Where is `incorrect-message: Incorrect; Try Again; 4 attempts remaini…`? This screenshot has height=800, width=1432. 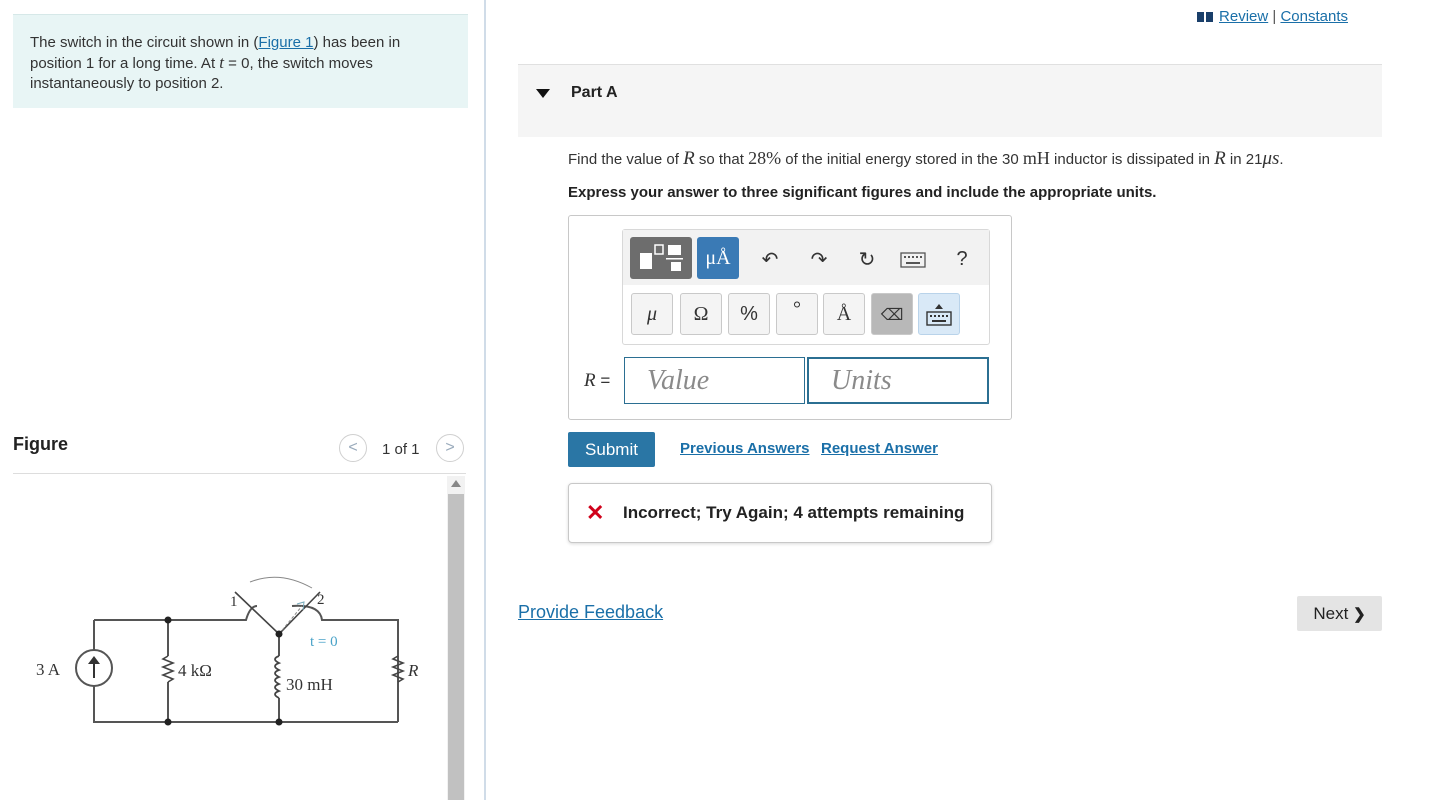 incorrect-message: Incorrect; Try Again; 4 attempts remaini… is located at coordinates (794, 512).